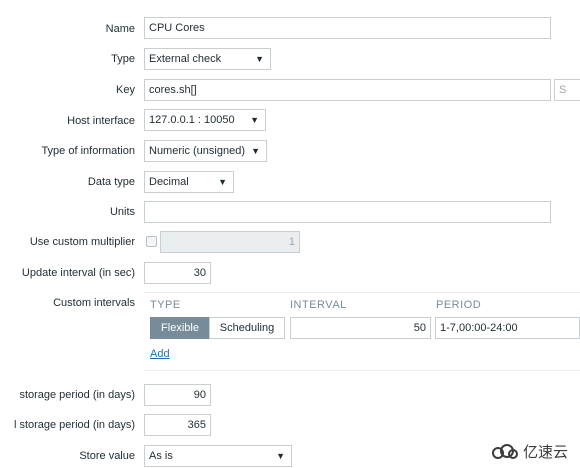  What do you see at coordinates (192, 120) in the screenshot?
I see `host-interface-select-value: 127.0.0.1 : 10050` at bounding box center [192, 120].